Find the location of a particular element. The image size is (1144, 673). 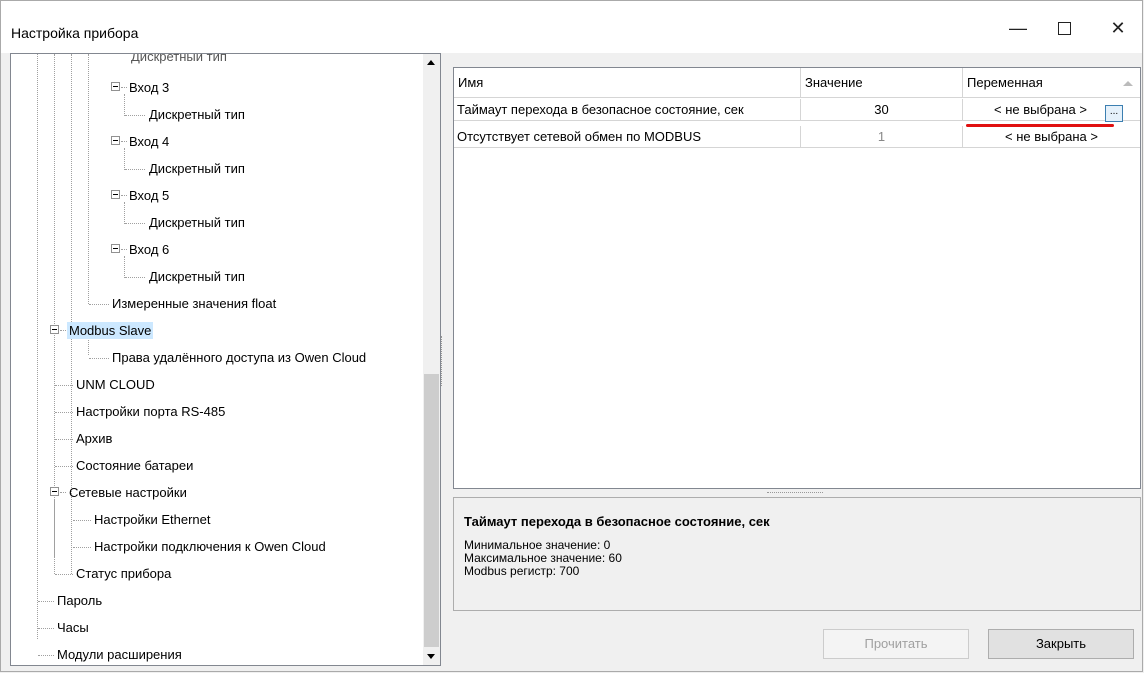

tree-item-expansion: Модули расширения is located at coordinates (119, 653).